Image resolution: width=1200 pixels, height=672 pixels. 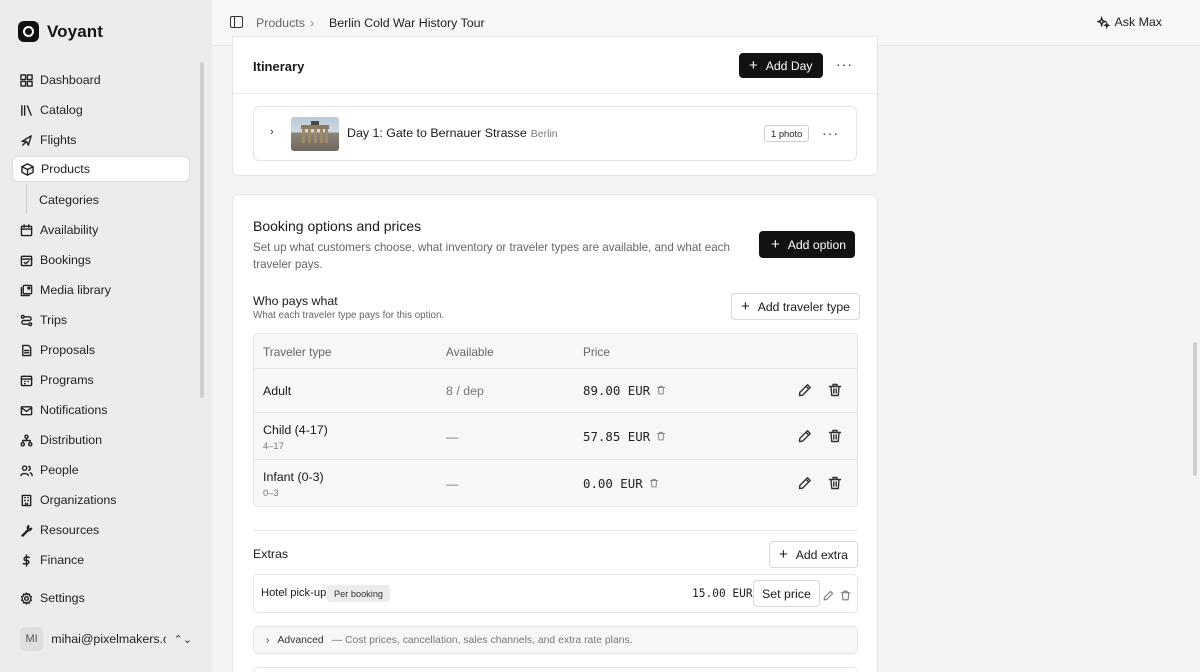 What do you see at coordinates (65, 169) in the screenshot?
I see `sidebar-item-label: Products` at bounding box center [65, 169].